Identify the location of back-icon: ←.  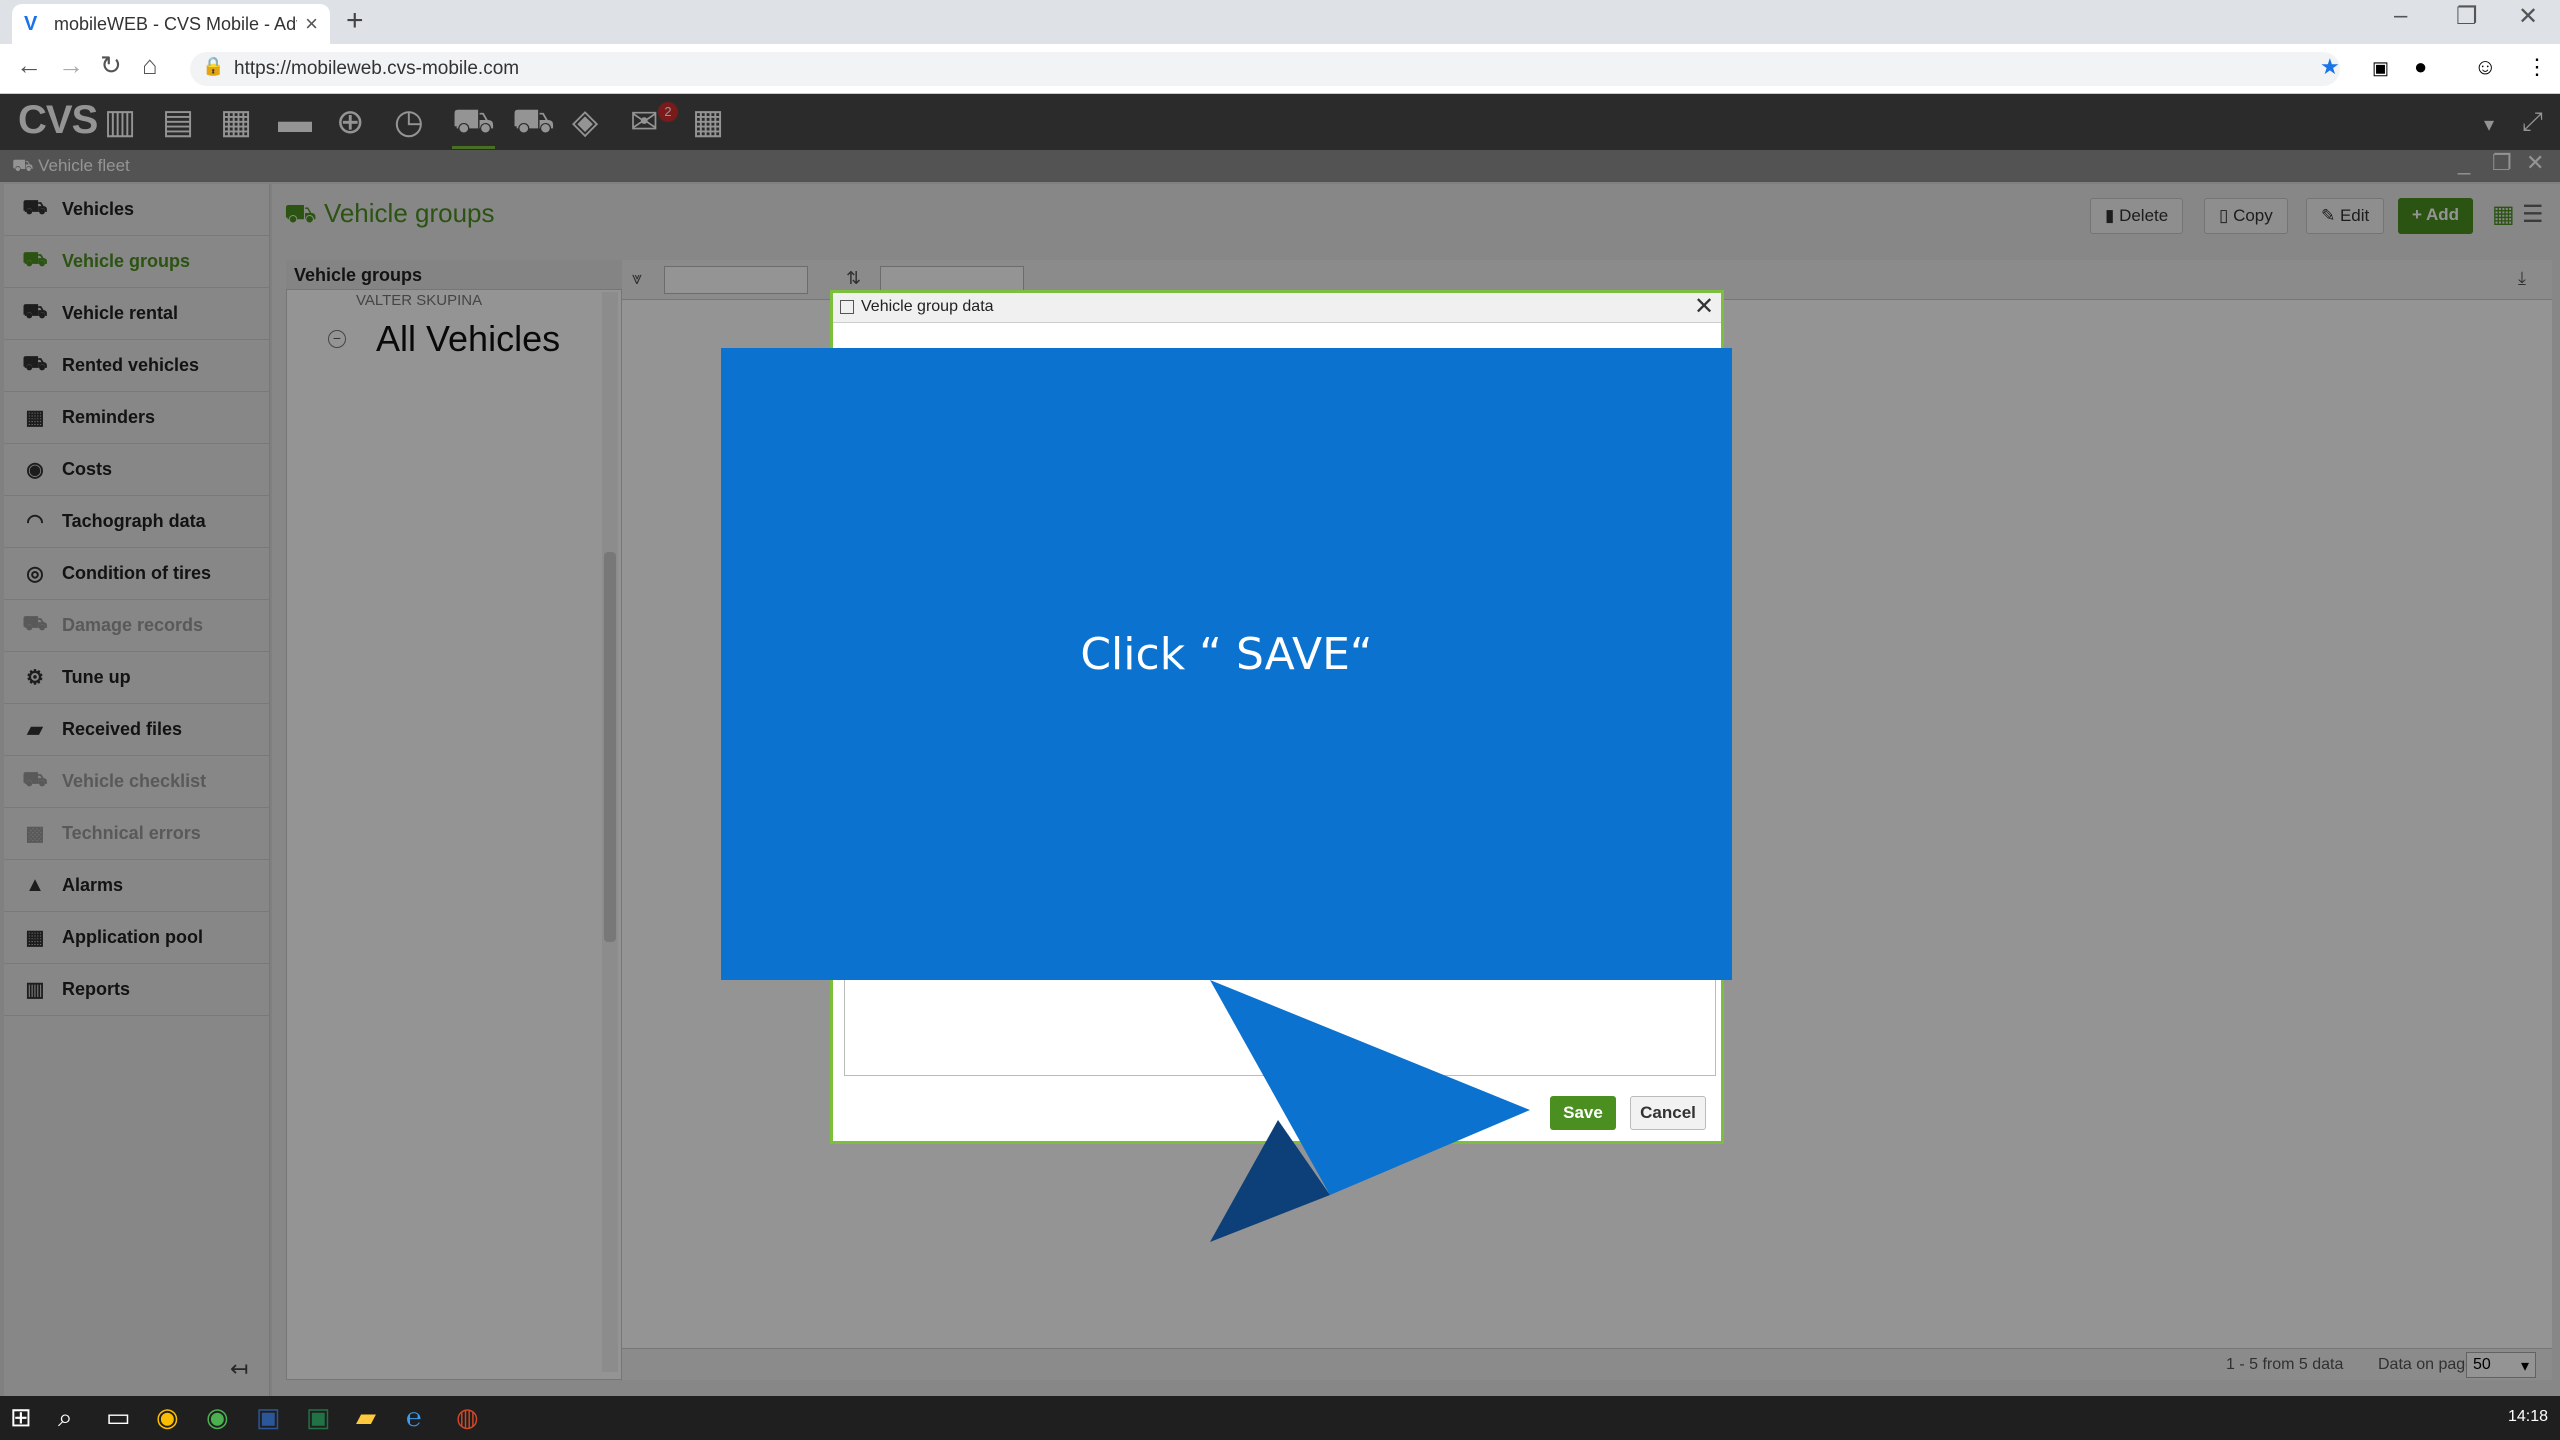
(29, 65).